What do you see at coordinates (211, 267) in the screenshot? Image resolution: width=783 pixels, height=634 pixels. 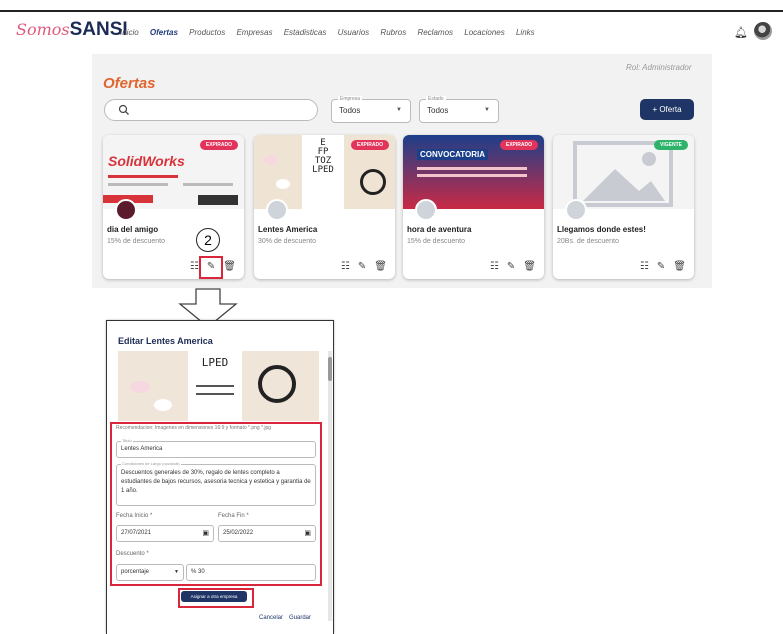 I see `edit-icon-highlight` at bounding box center [211, 267].